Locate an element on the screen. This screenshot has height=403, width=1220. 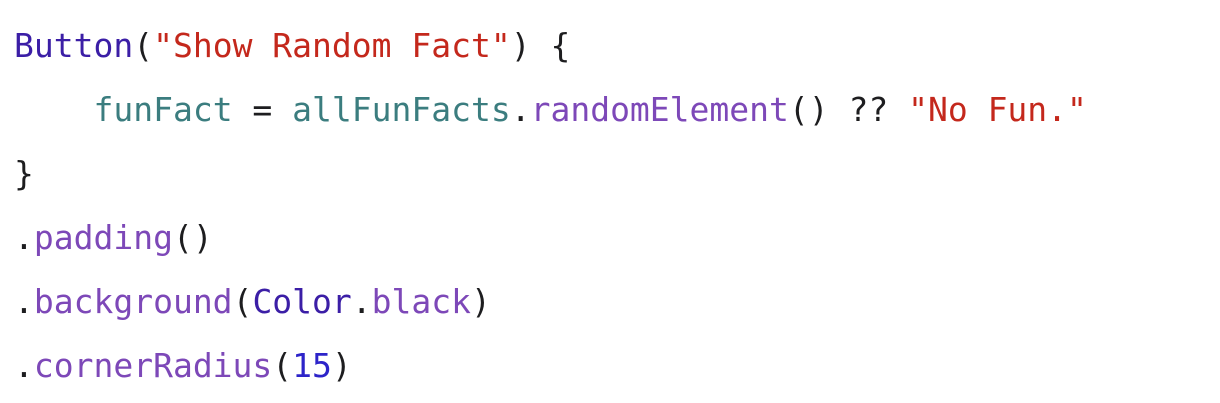
code-token: () ?? is located at coordinates (848, 109).